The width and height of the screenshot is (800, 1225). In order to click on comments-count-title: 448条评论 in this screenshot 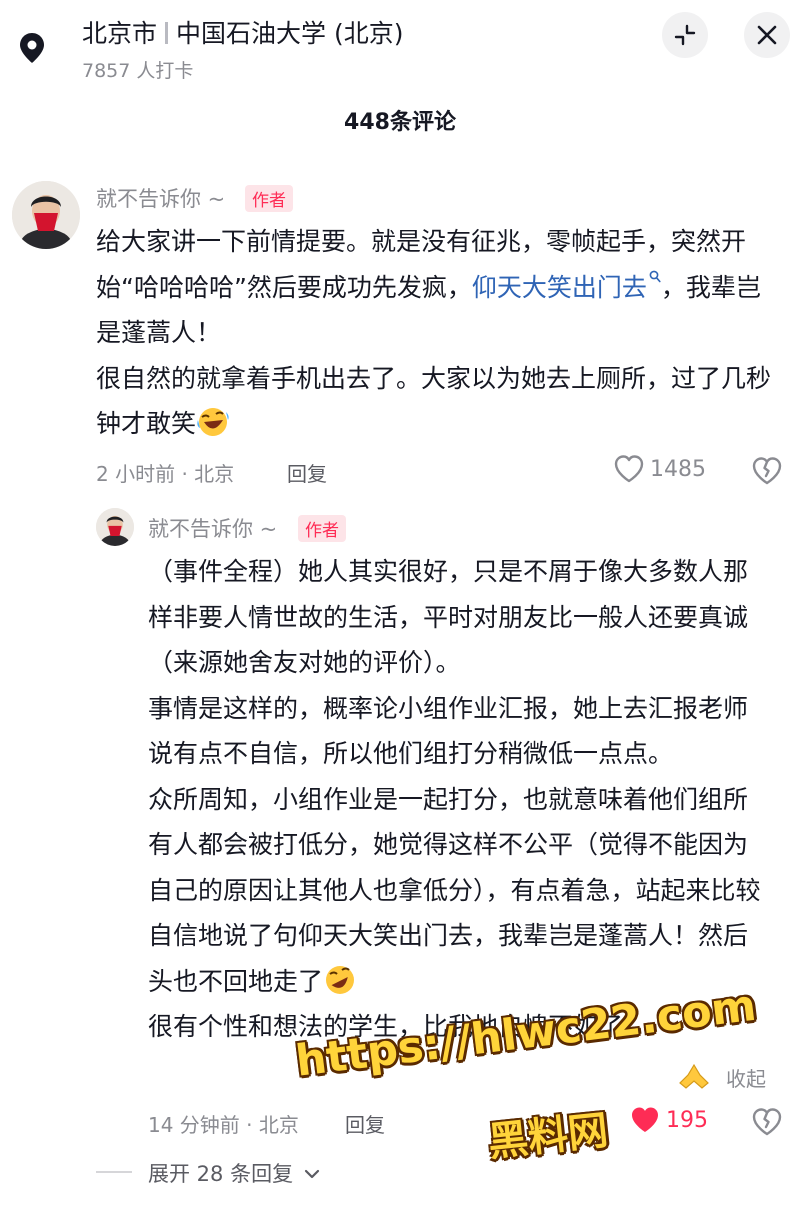, I will do `click(400, 122)`.